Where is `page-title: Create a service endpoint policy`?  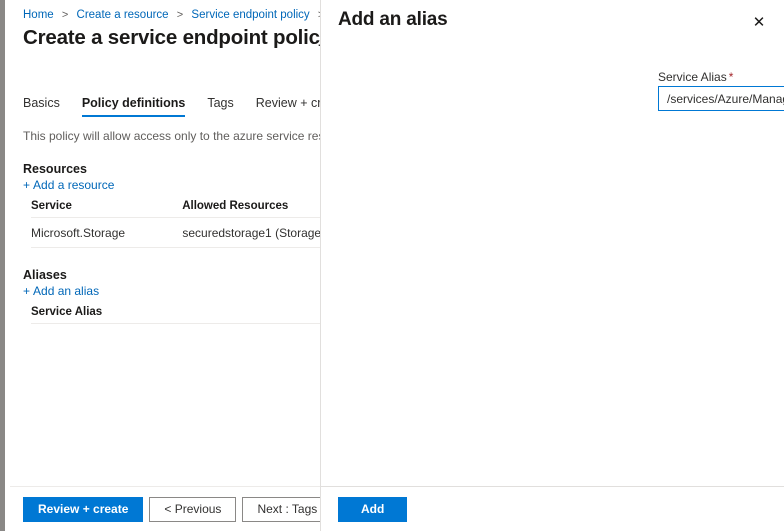 page-title: Create a service endpoint policy is located at coordinates (171, 37).